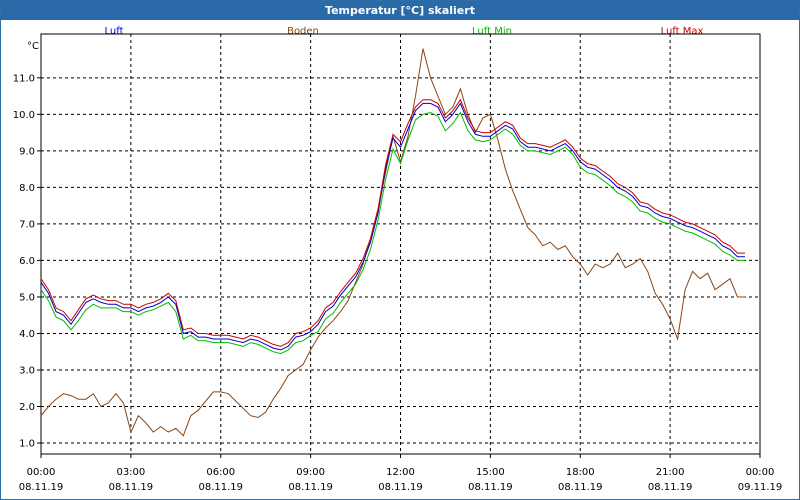 Image resolution: width=800 pixels, height=500 pixels. What do you see at coordinates (130, 472) in the screenshot?
I see `x-tick-time: 03:00` at bounding box center [130, 472].